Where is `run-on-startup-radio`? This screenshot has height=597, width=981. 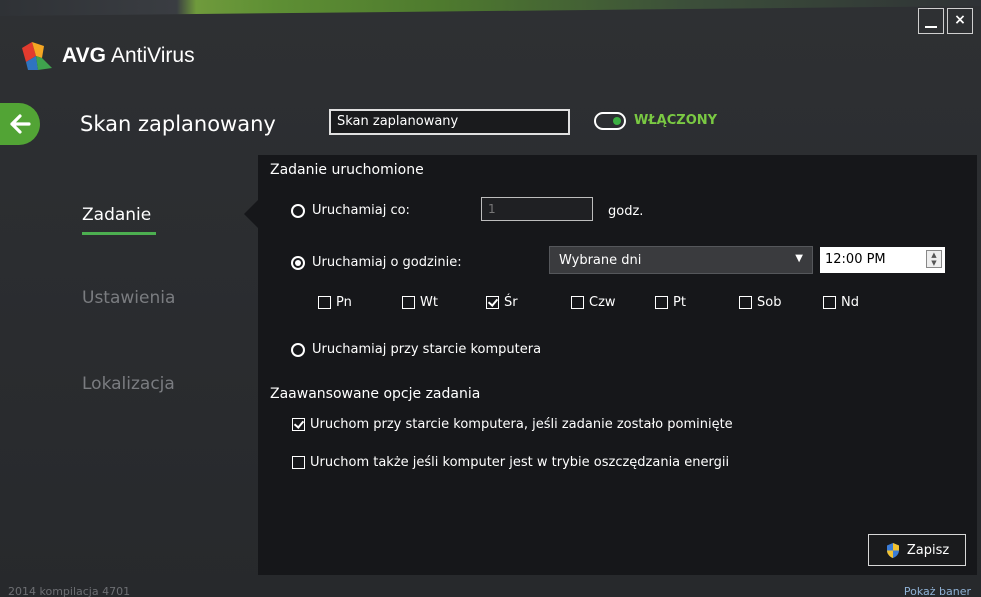 run-on-startup-radio is located at coordinates (298, 349).